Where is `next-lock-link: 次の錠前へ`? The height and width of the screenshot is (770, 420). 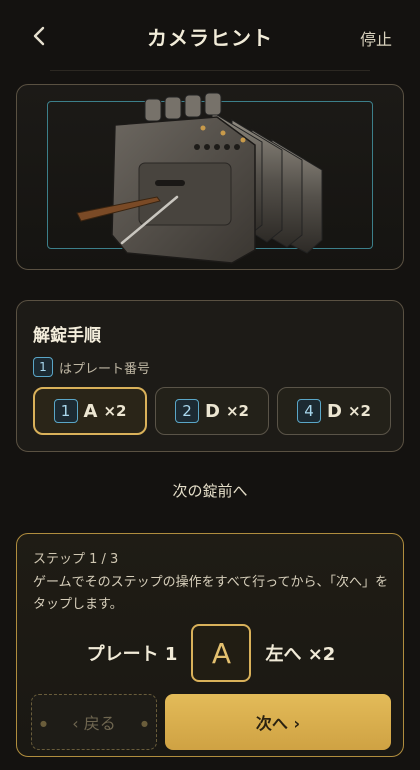 next-lock-link: 次の錠前へ is located at coordinates (210, 490).